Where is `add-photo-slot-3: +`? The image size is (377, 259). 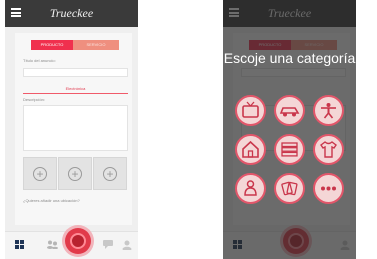
add-photo-slot-3: + is located at coordinates (110, 173).